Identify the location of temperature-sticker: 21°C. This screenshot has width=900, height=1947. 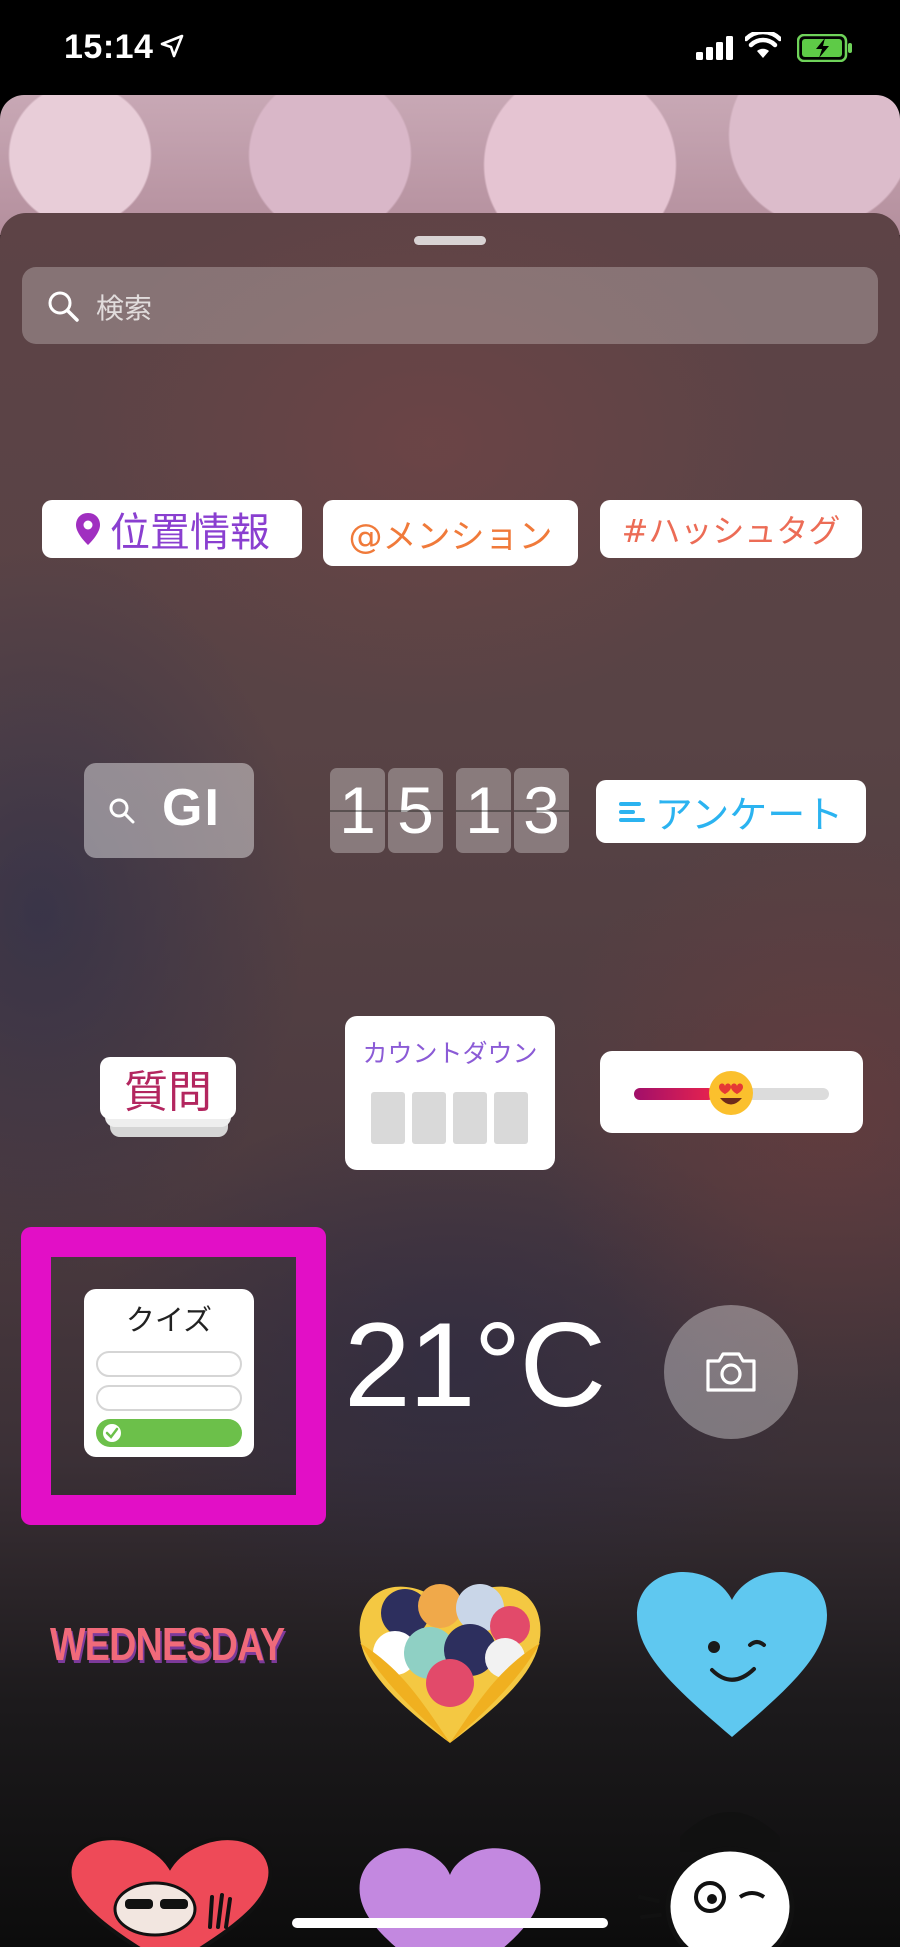
(475, 1365).